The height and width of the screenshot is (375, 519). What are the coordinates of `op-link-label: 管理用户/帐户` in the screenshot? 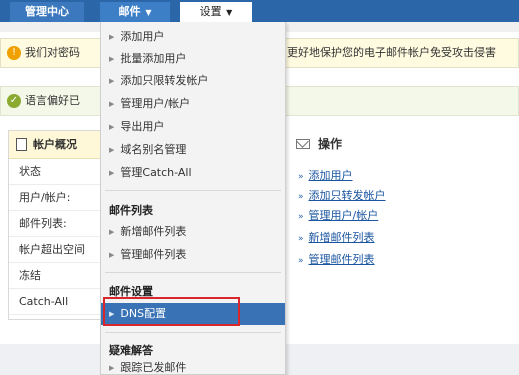 It's located at (343, 215).